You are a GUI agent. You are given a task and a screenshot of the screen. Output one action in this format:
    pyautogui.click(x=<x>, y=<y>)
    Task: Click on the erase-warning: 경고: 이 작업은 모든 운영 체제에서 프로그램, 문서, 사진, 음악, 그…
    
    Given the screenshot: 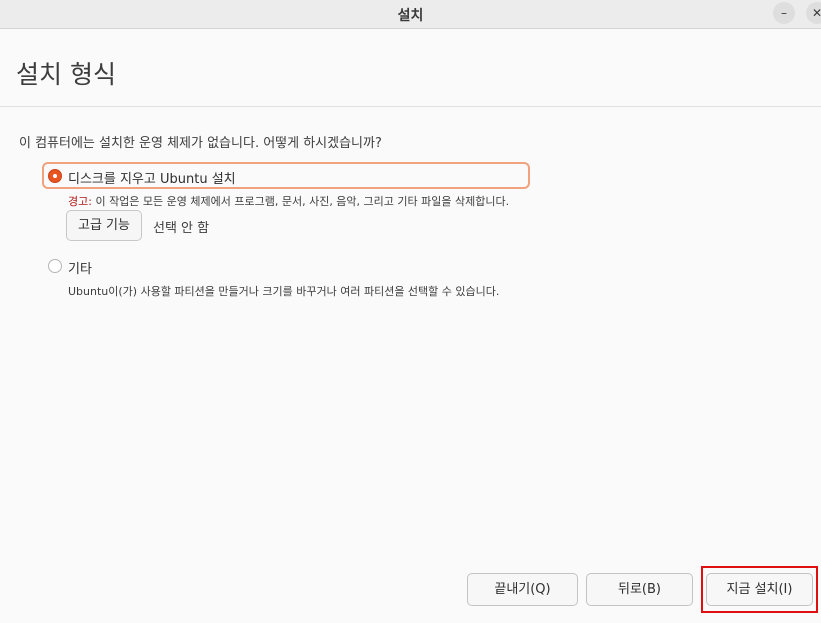 What is the action you would take?
    pyautogui.click(x=288, y=201)
    